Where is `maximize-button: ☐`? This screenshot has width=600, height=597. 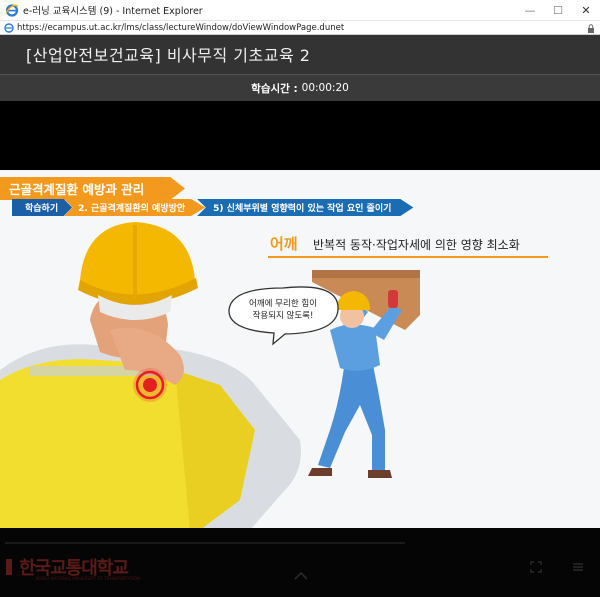 maximize-button: ☐ is located at coordinates (558, 10).